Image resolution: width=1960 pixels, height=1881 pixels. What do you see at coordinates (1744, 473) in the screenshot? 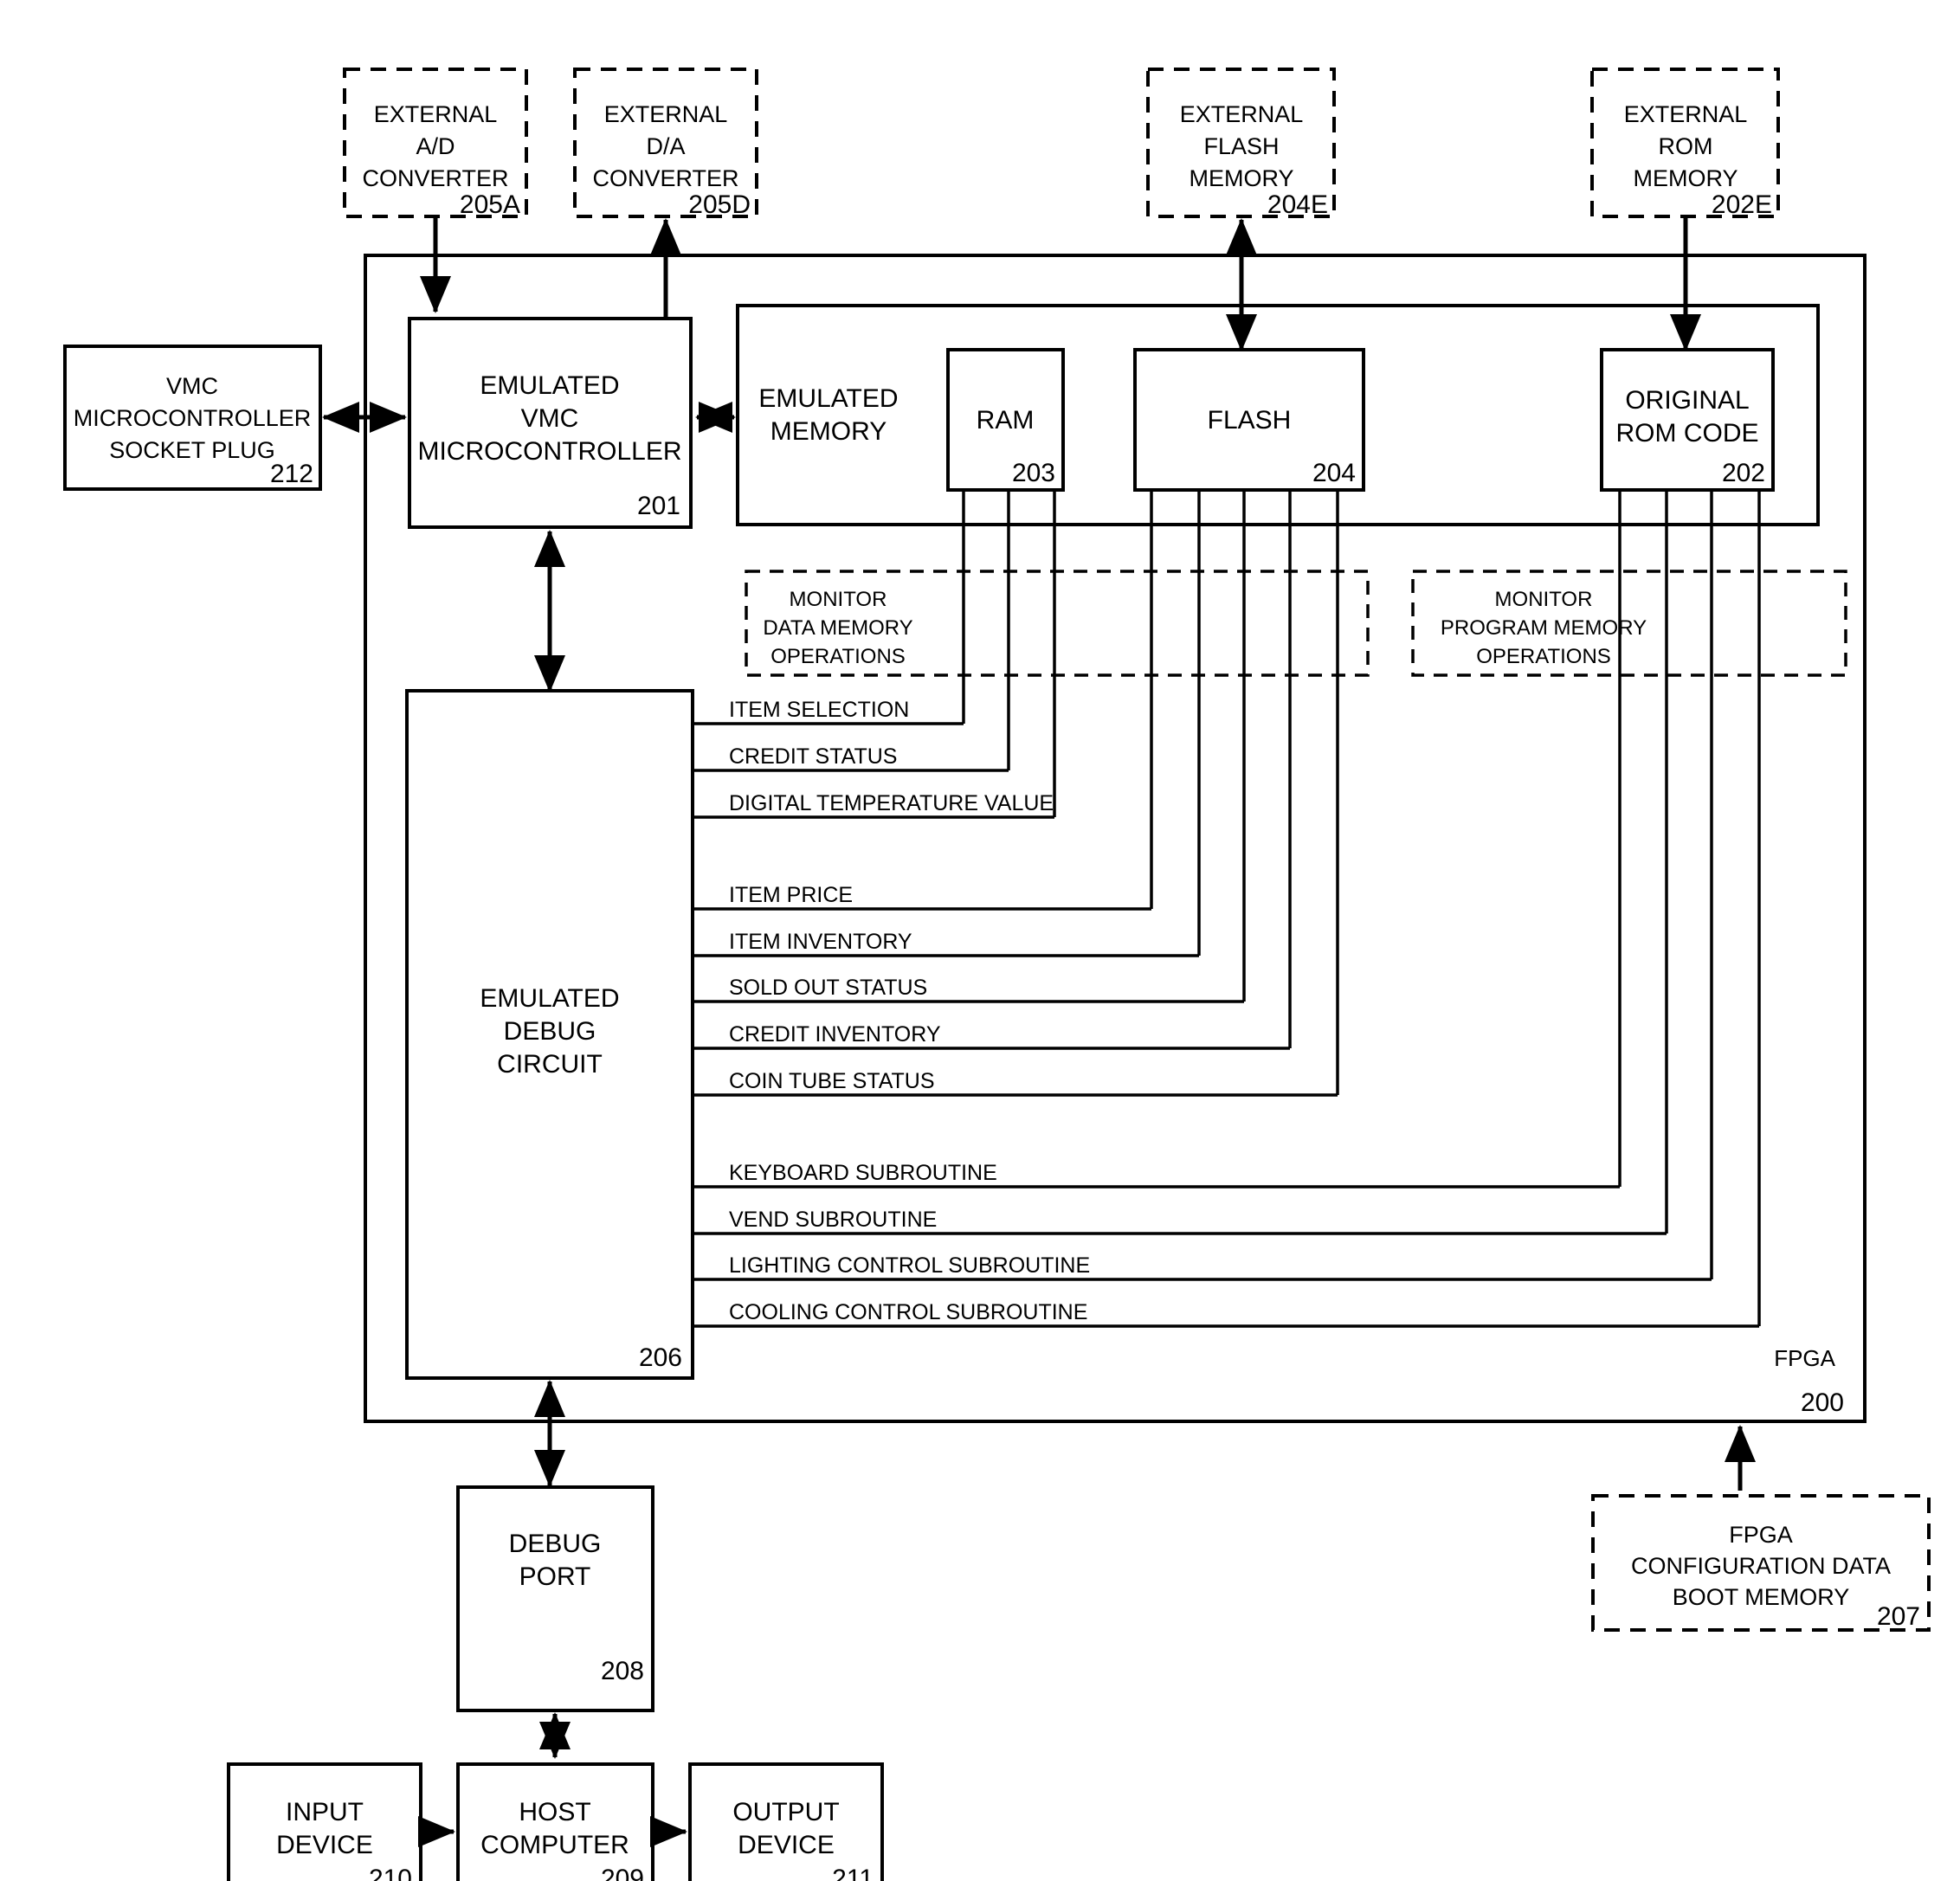
I see `rom-code-ref: 202` at bounding box center [1744, 473].